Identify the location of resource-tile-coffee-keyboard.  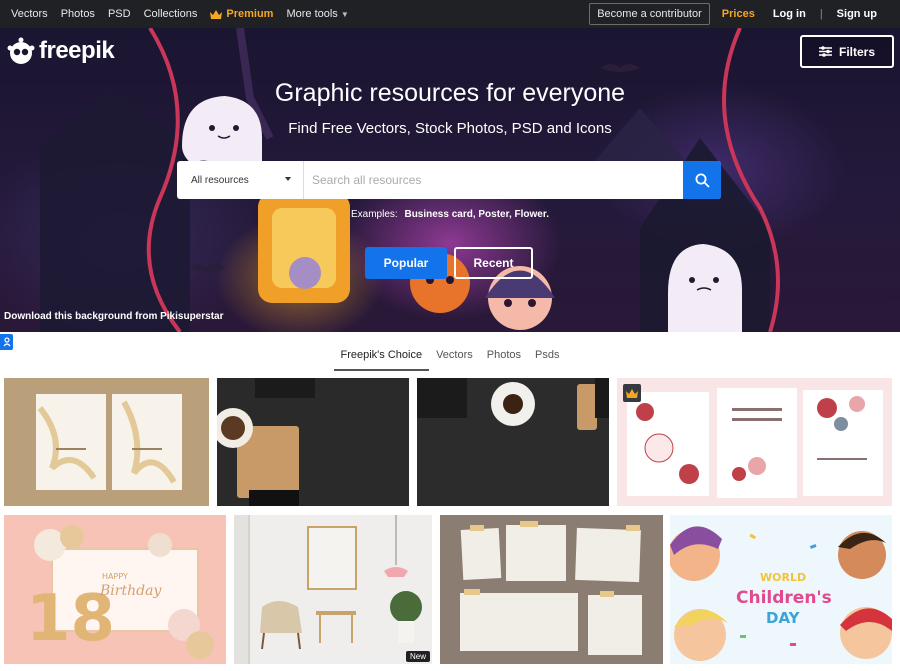
(513, 442).